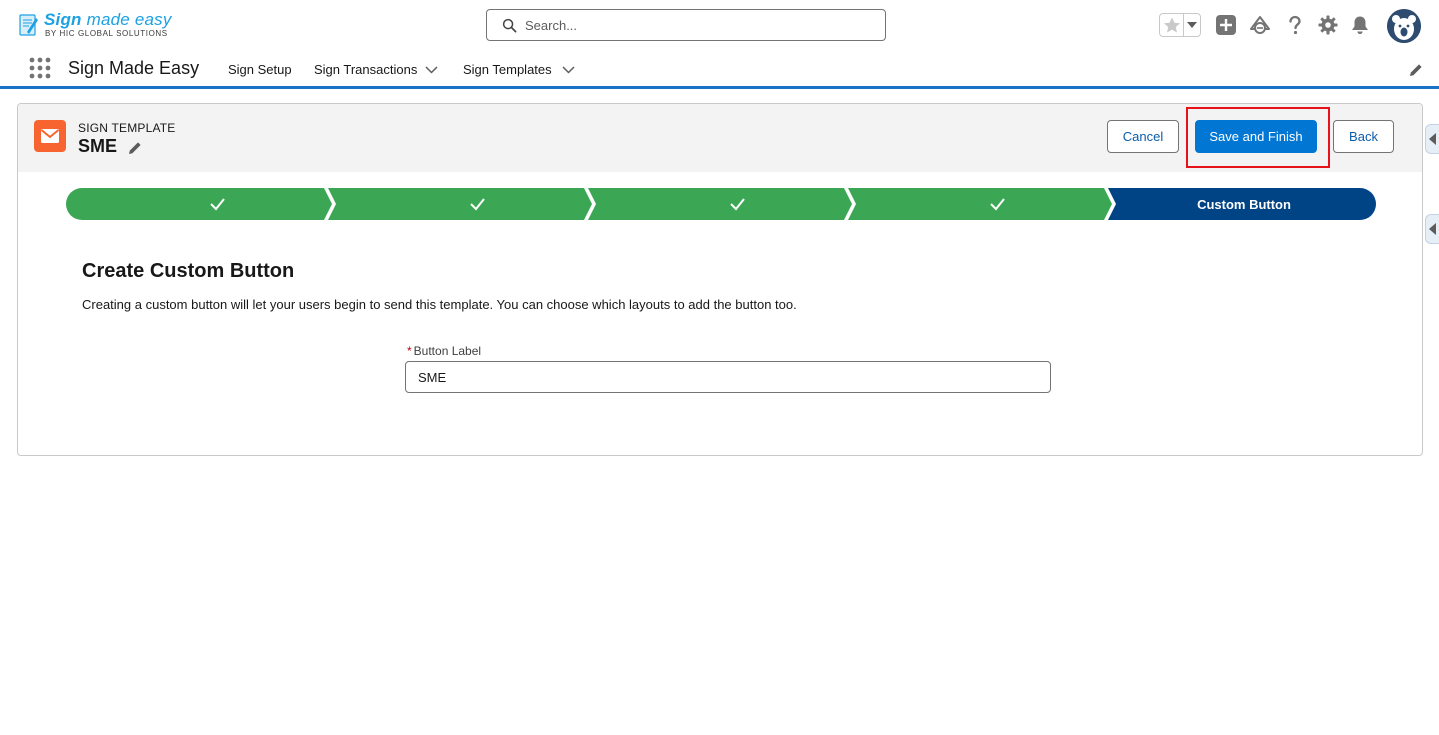 Image resolution: width=1439 pixels, height=735 pixels. I want to click on edit-name-pencil-icon, so click(135, 148).